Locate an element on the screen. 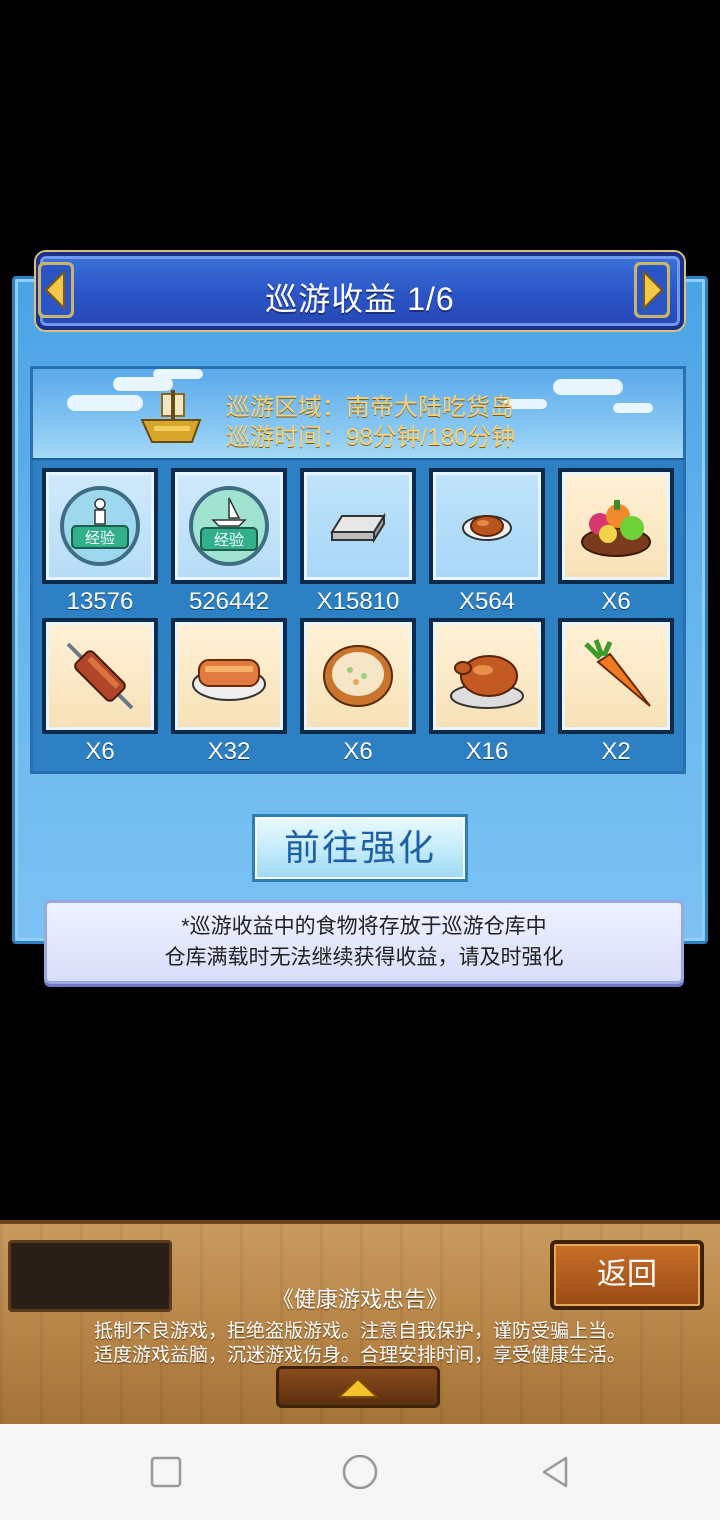 This screenshot has width=720, height=1520. cruise-time-text: 巡游时间：98分钟/180分钟 is located at coordinates (371, 437).